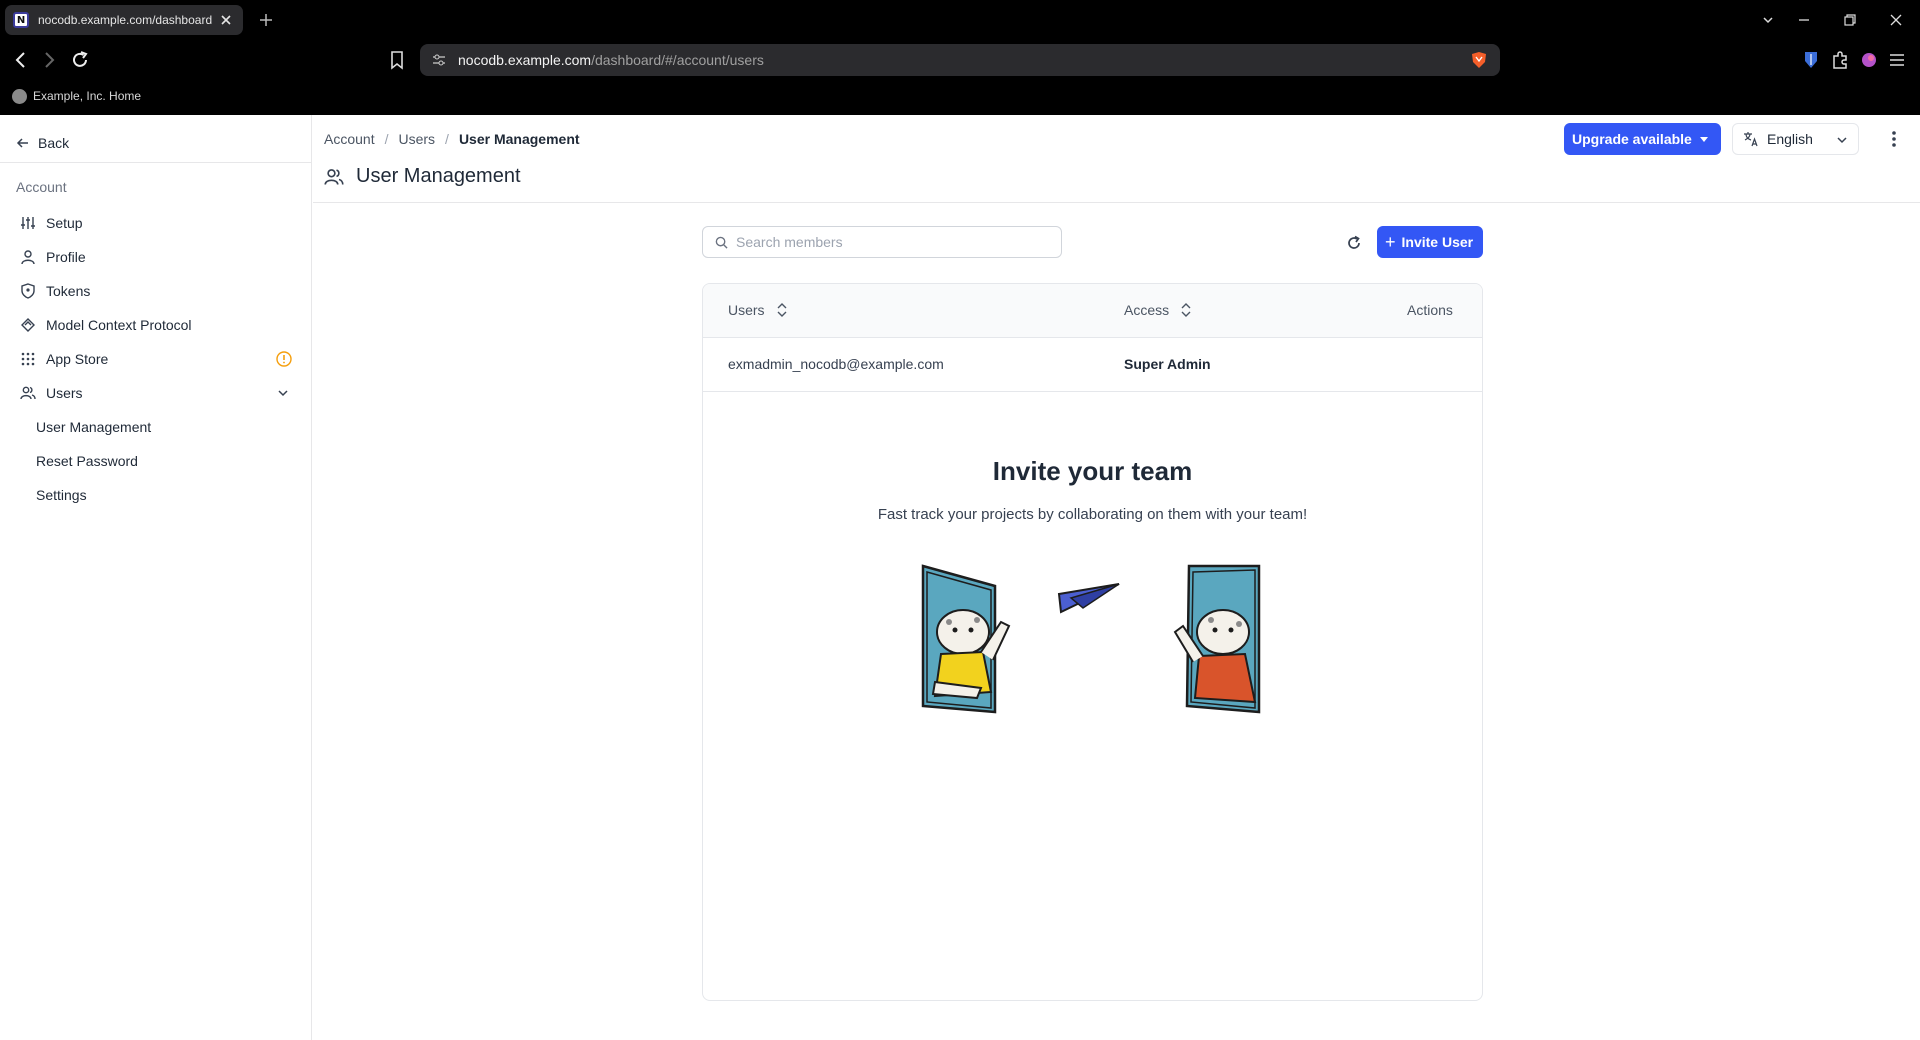 This screenshot has height=1040, width=1920. What do you see at coordinates (1390, 242) in the screenshot?
I see `plus-icon: +` at bounding box center [1390, 242].